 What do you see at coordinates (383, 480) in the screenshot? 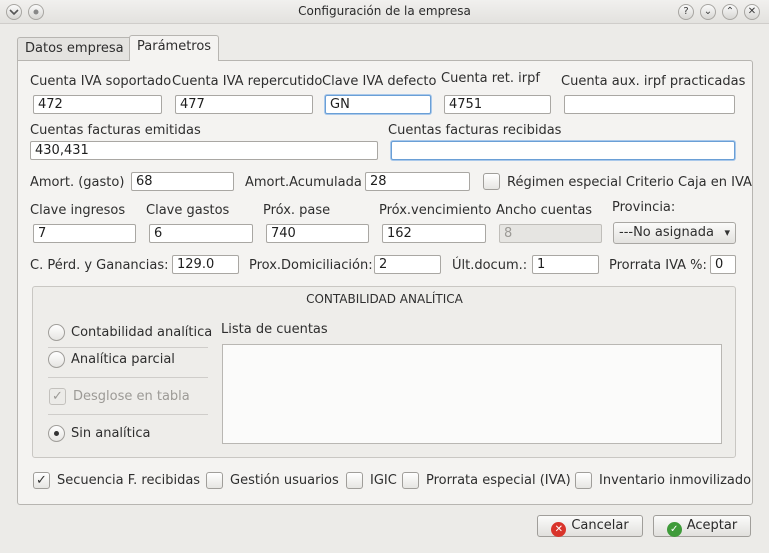
I see `igic-label: IGIC` at bounding box center [383, 480].